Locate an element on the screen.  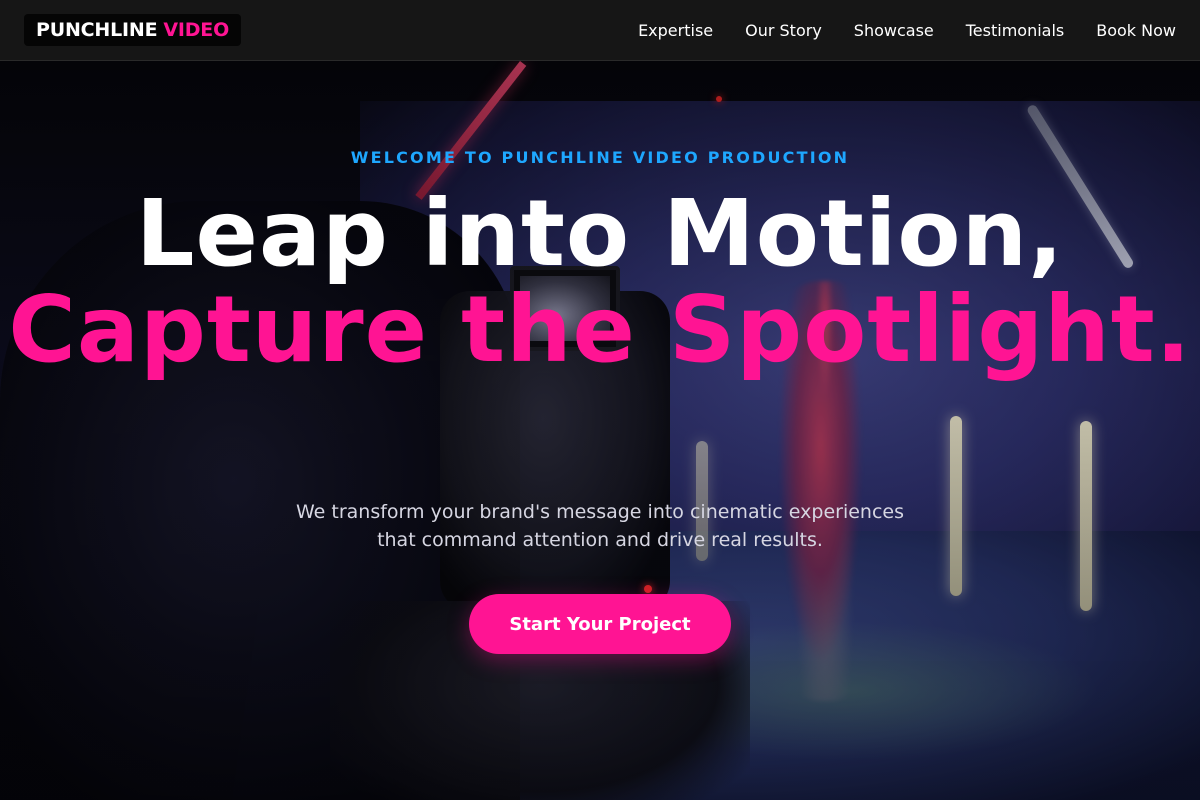
nav-link-testimonials: Testimonials is located at coordinates (1015, 30).